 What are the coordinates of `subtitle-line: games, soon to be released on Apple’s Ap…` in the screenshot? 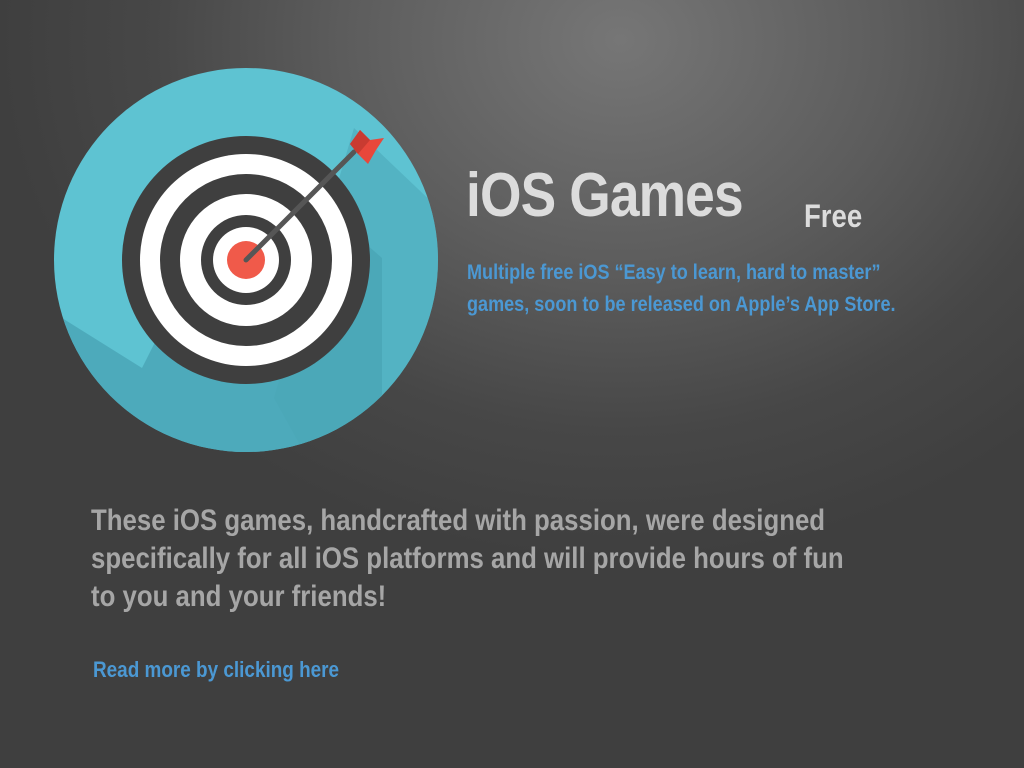 It's located at (681, 304).